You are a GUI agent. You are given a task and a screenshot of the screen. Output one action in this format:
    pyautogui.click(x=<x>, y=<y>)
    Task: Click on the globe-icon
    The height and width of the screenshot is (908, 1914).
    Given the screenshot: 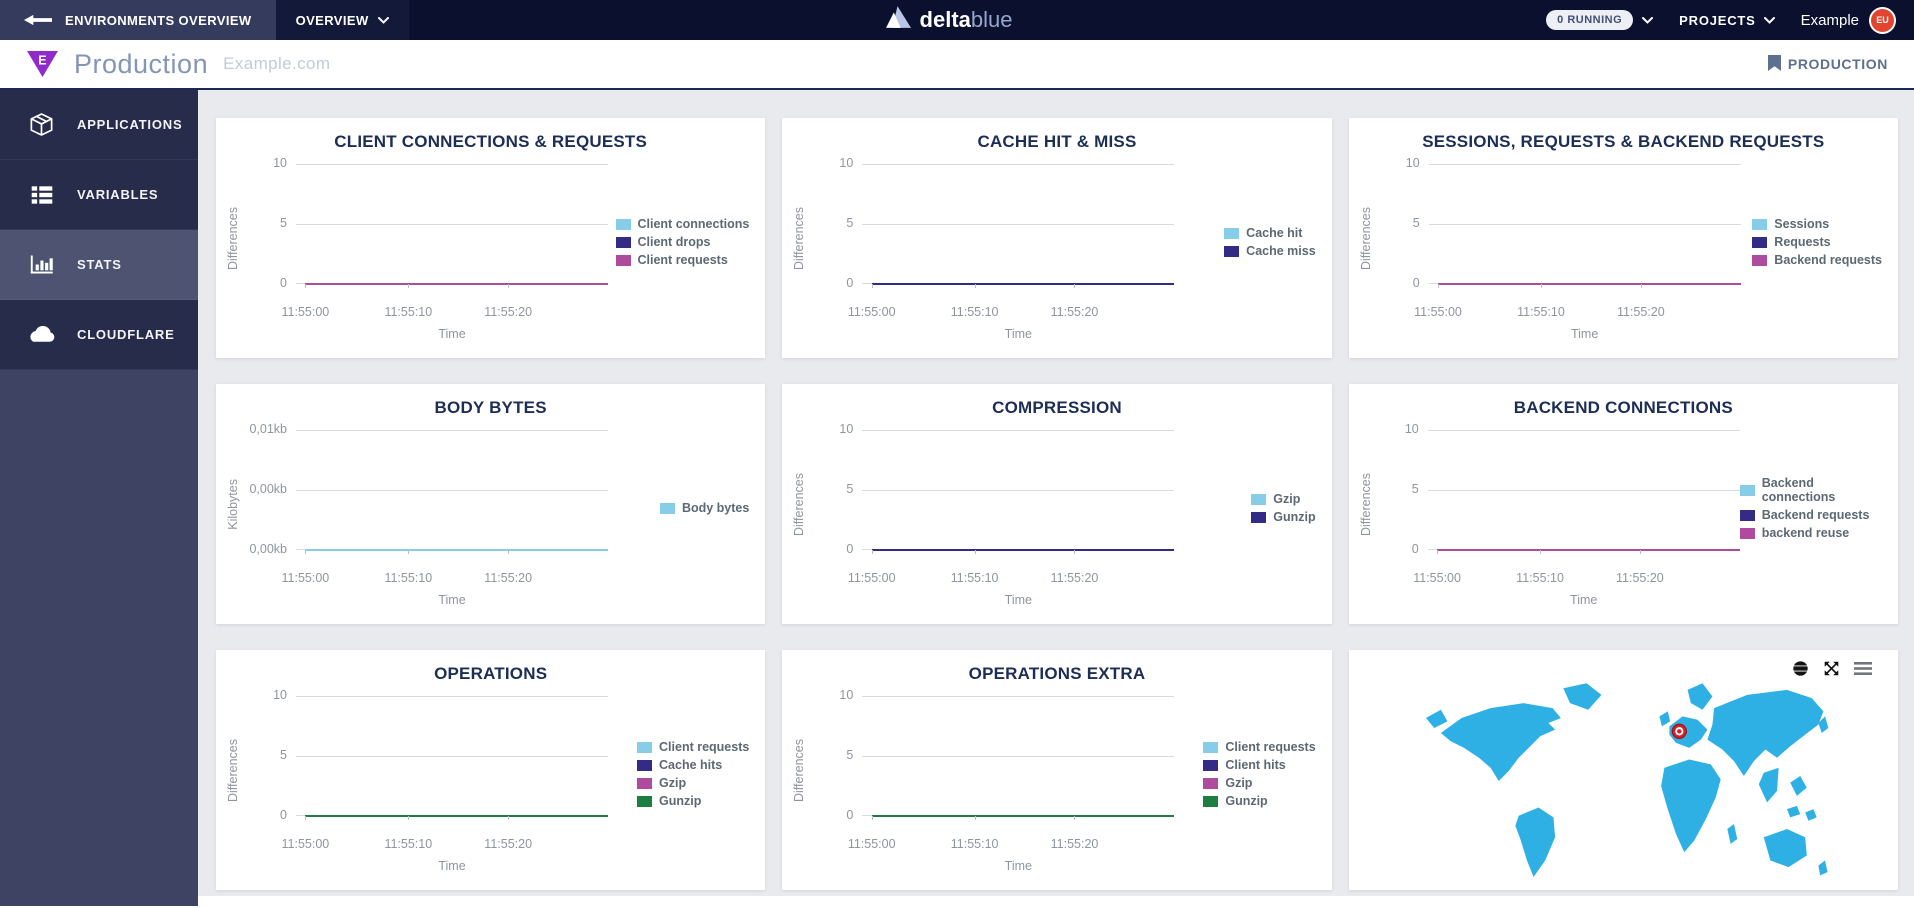 What is the action you would take?
    pyautogui.click(x=1800, y=668)
    